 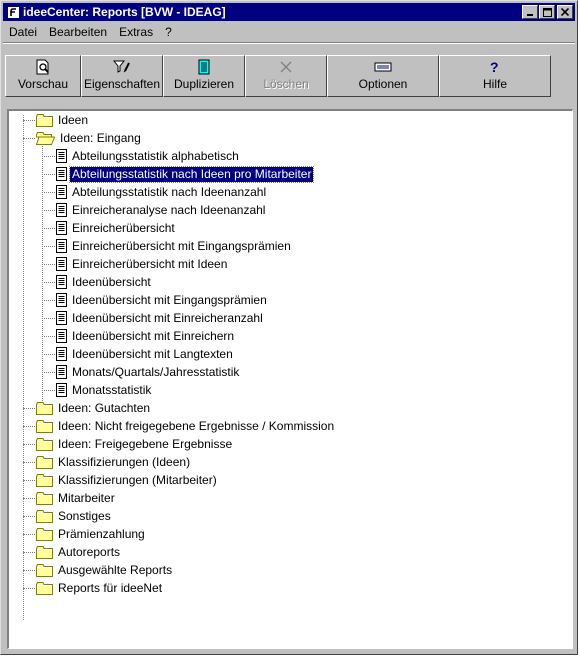 What do you see at coordinates (289, 43) in the screenshot?
I see `toolbar-separator` at bounding box center [289, 43].